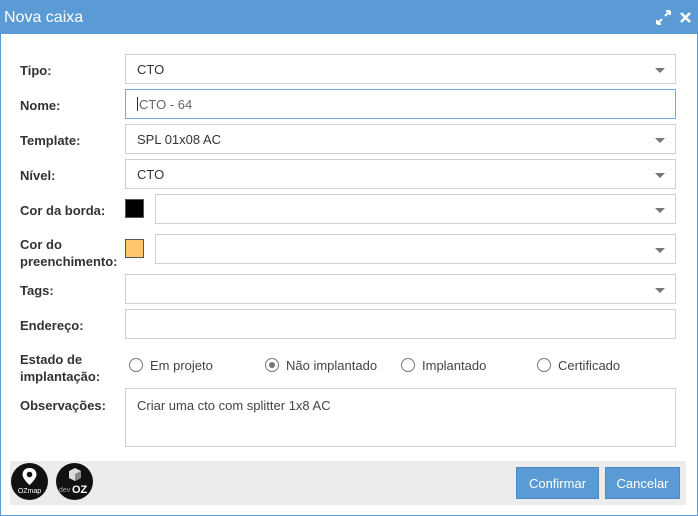 The height and width of the screenshot is (516, 698). Describe the element at coordinates (400, 417) in the screenshot. I see `observacoes-textarea: Criar uma cto com splitter 1x8 AC` at that location.